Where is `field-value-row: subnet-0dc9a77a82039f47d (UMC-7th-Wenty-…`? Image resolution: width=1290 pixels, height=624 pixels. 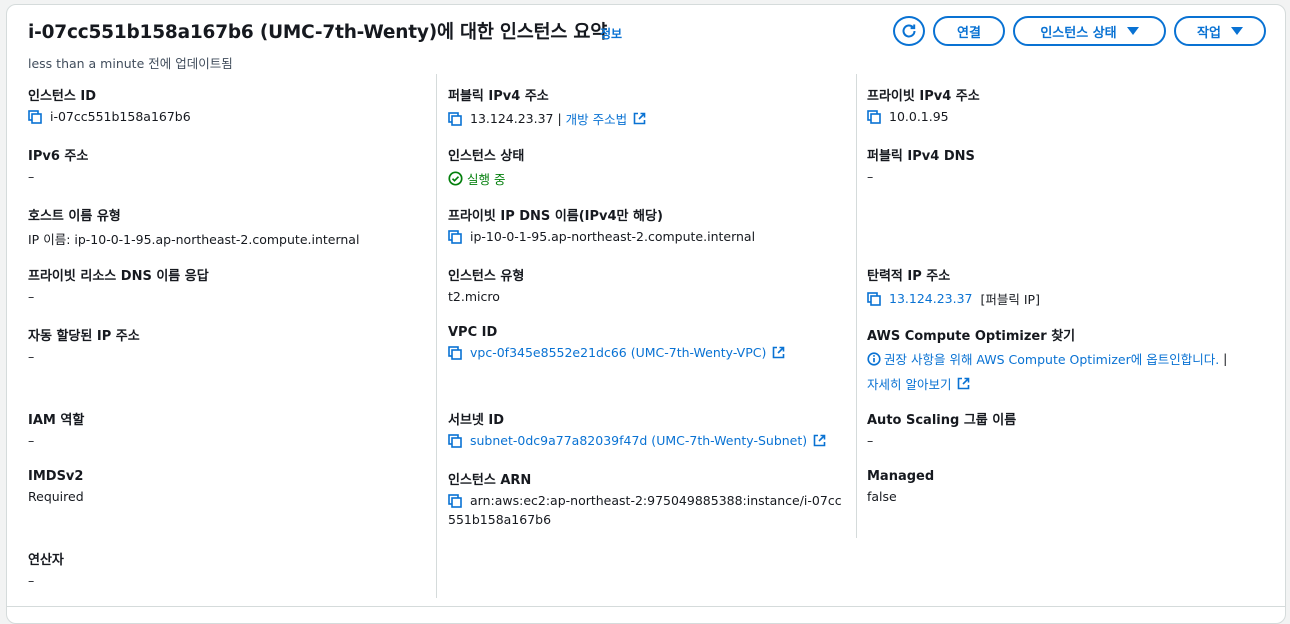
field-value-row: subnet-0dc9a77a82039f47d (UMC-7th-Wenty-… is located at coordinates (637, 440).